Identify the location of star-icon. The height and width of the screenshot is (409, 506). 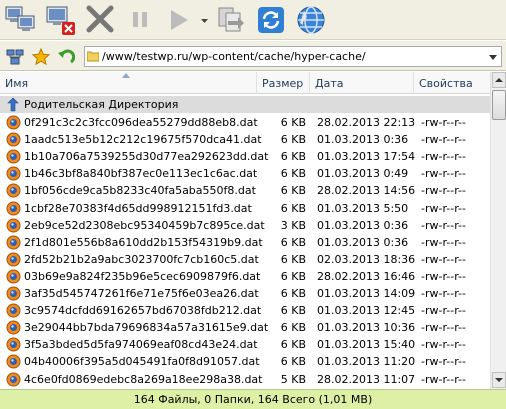
(41, 58).